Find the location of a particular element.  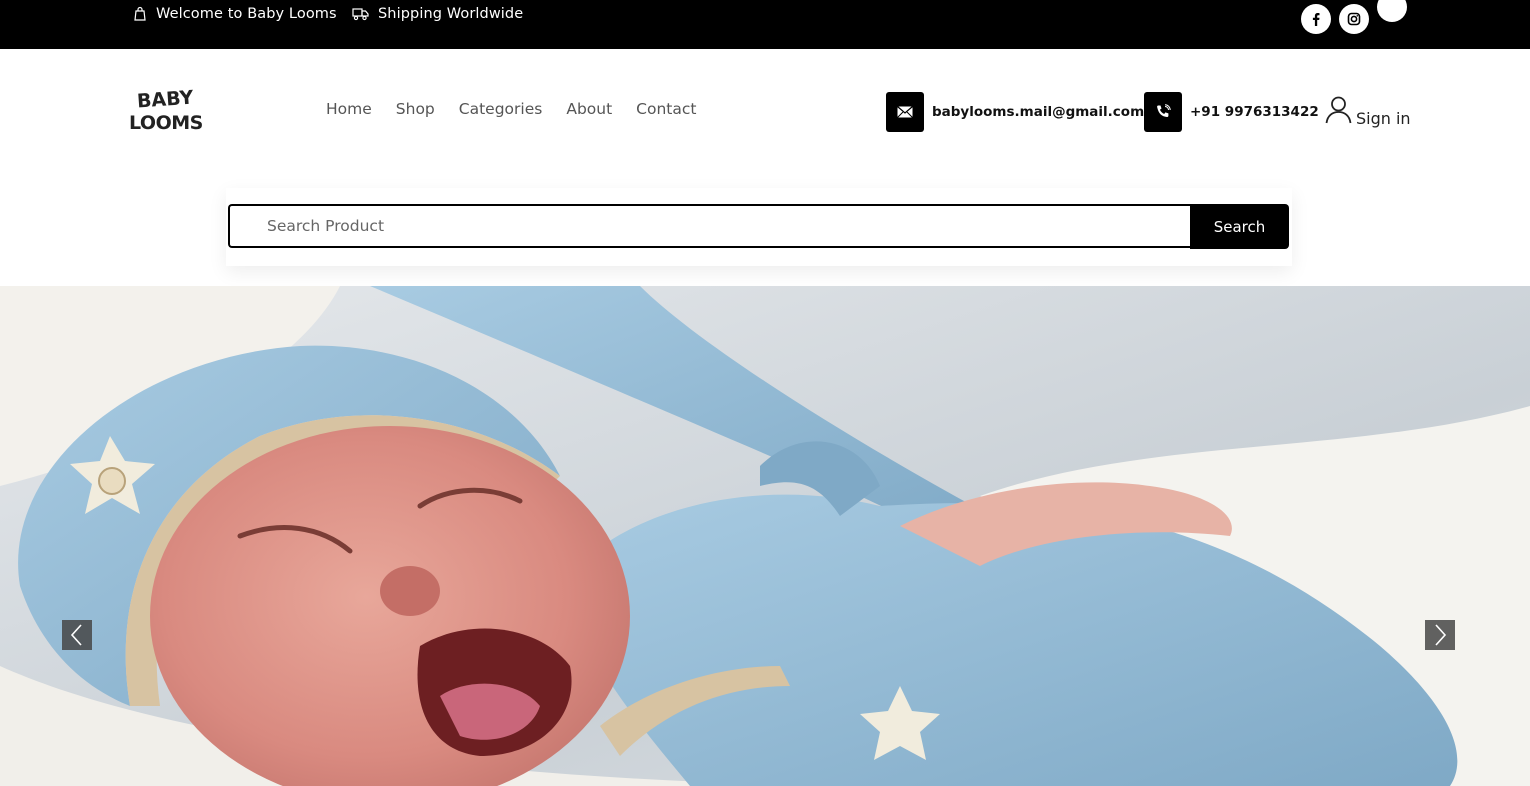

nav-contact: Contact is located at coordinates (666, 109).